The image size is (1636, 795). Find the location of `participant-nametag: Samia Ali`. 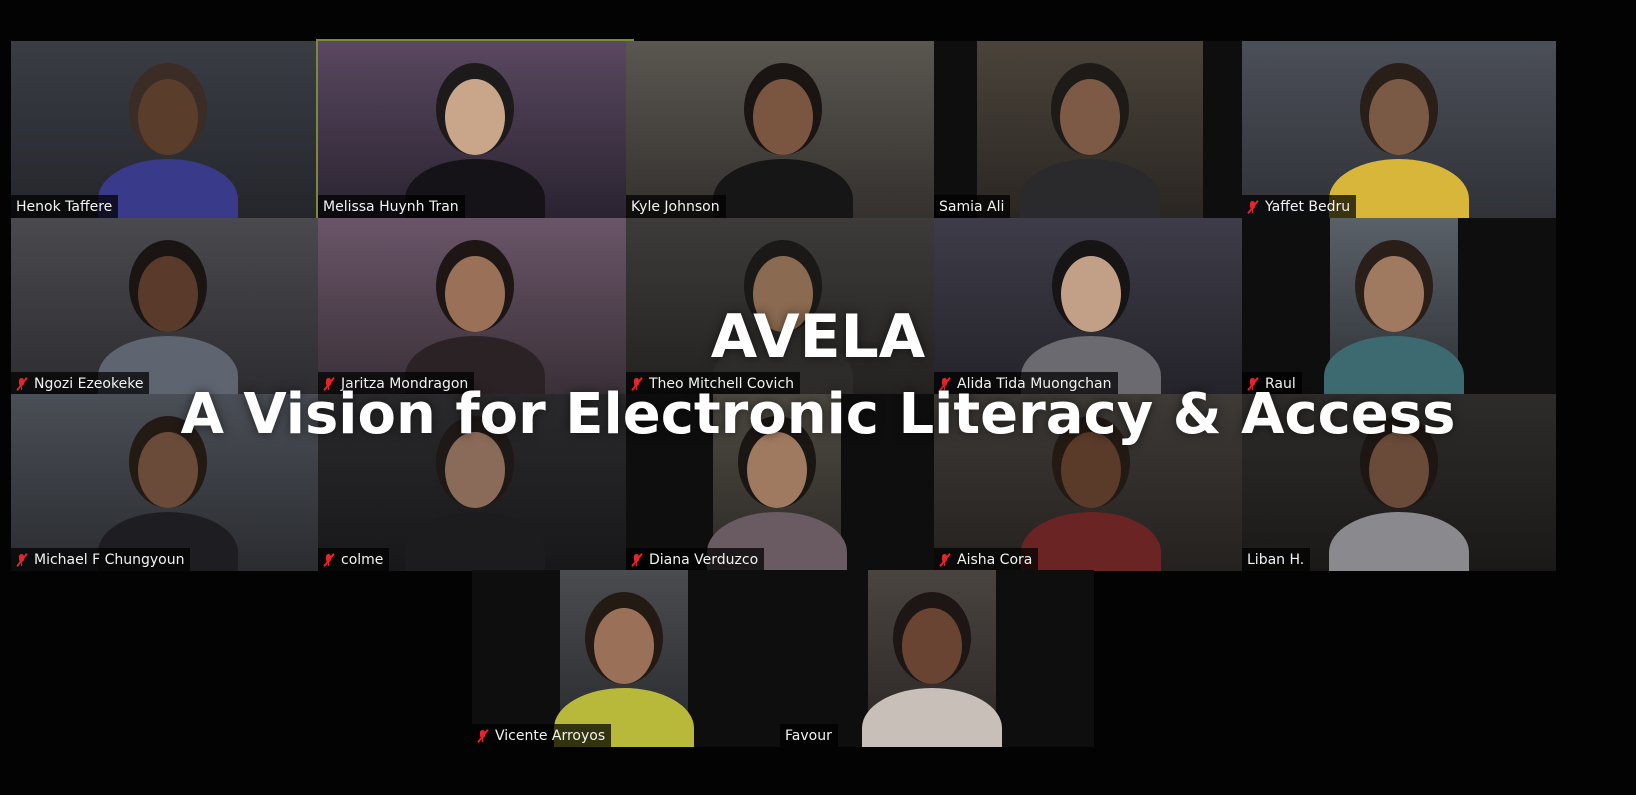

participant-nametag: Samia Ali is located at coordinates (972, 206).